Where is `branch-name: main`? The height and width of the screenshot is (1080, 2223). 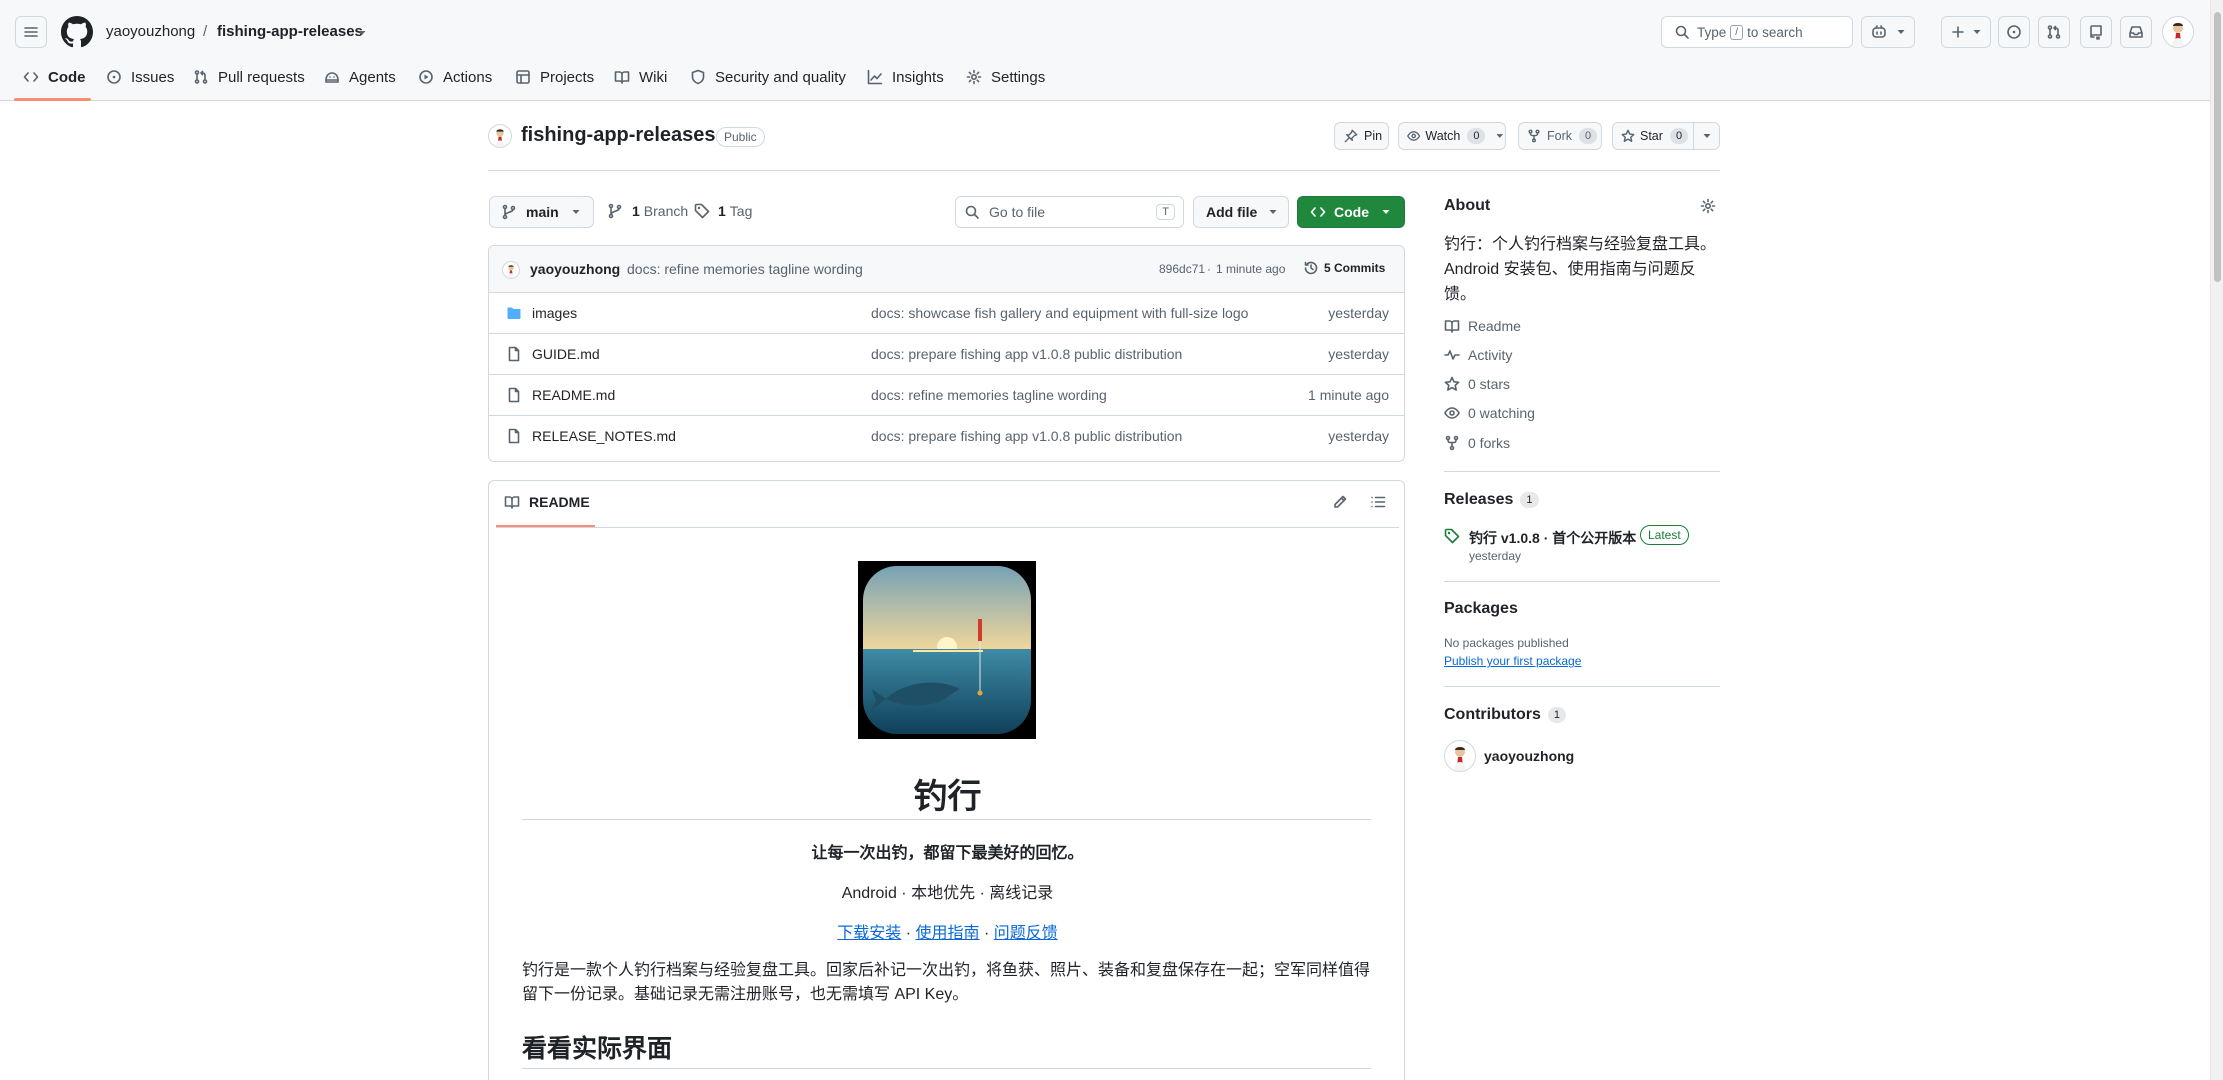 branch-name: main is located at coordinates (542, 212).